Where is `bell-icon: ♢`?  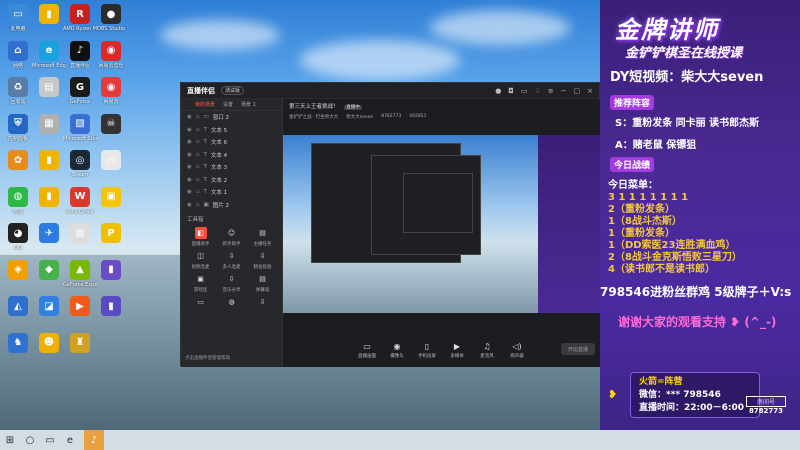
bell-icon: ♢ is located at coordinates (537, 91).